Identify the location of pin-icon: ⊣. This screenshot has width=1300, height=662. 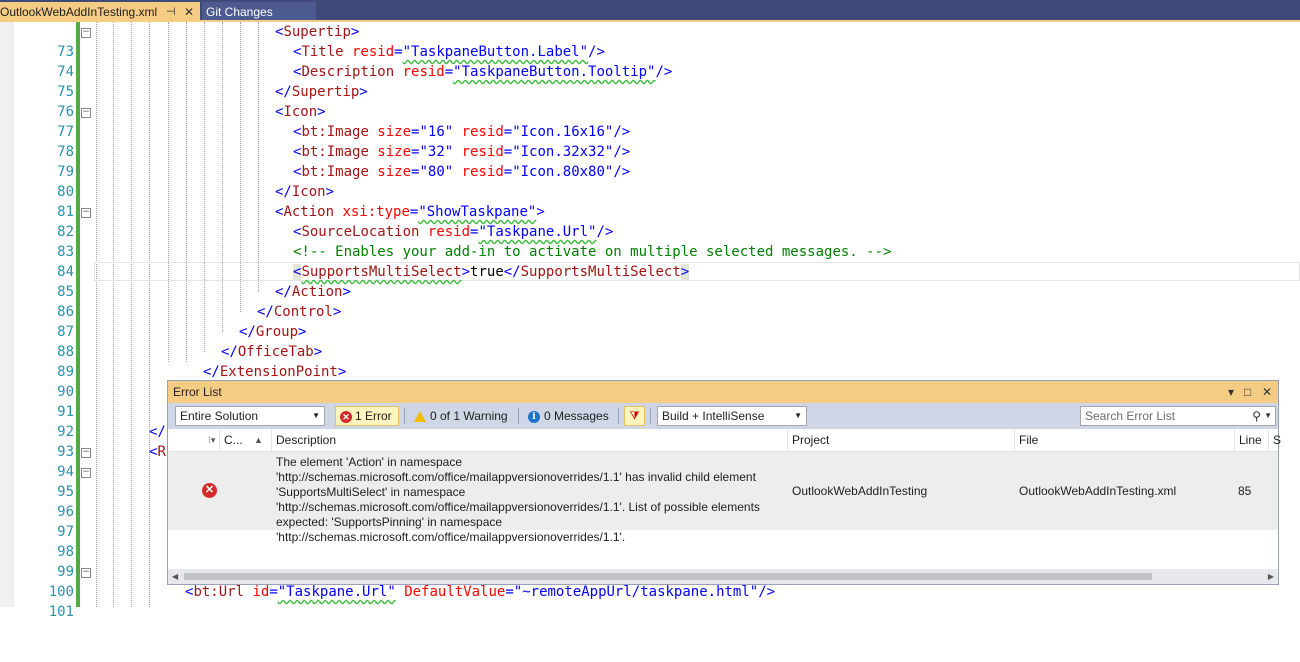
(171, 12).